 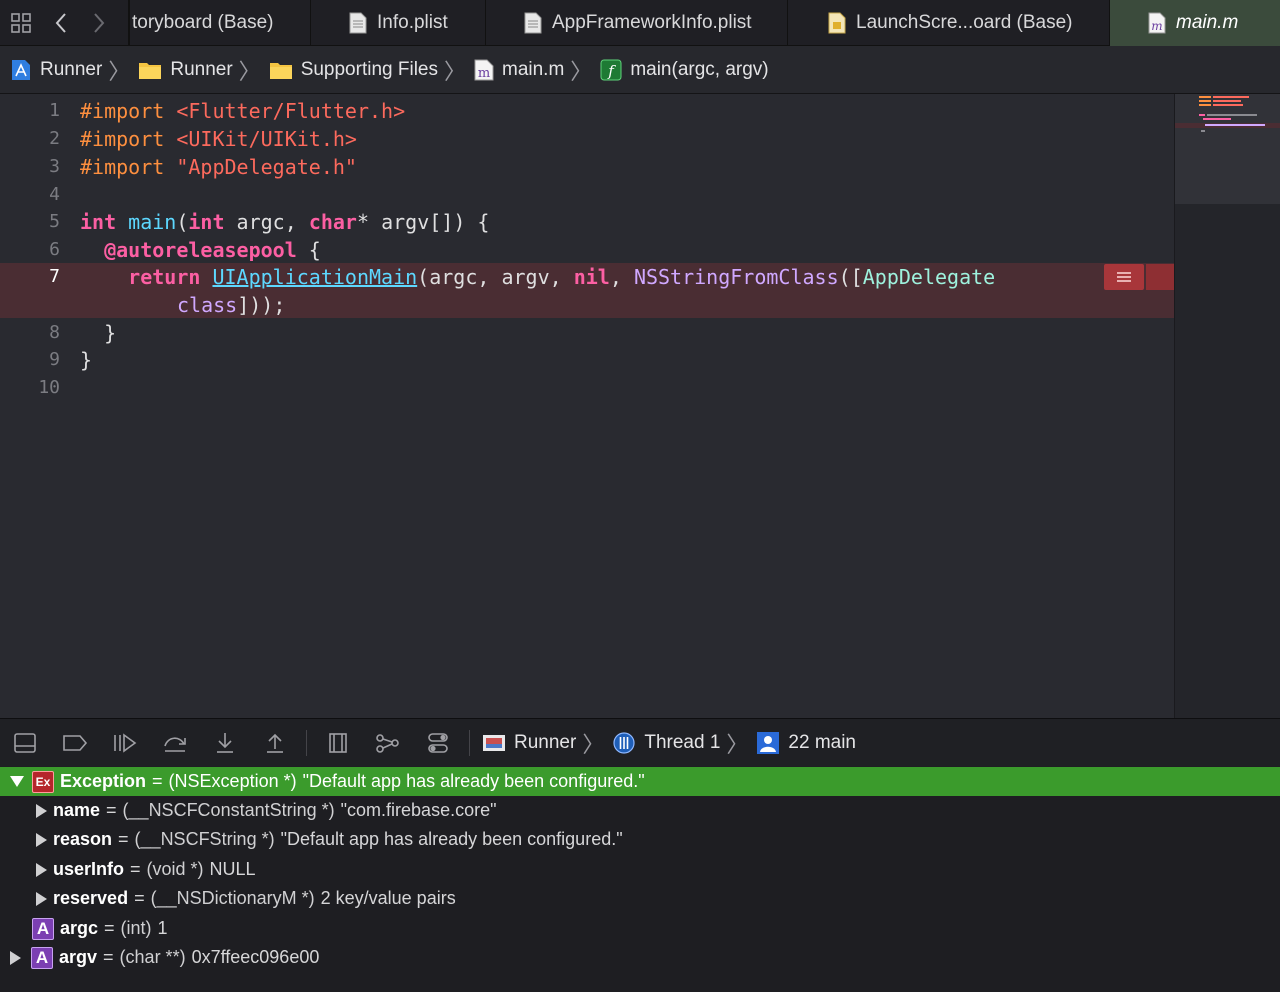 I want to click on line-number: 7, so click(x=54, y=276).